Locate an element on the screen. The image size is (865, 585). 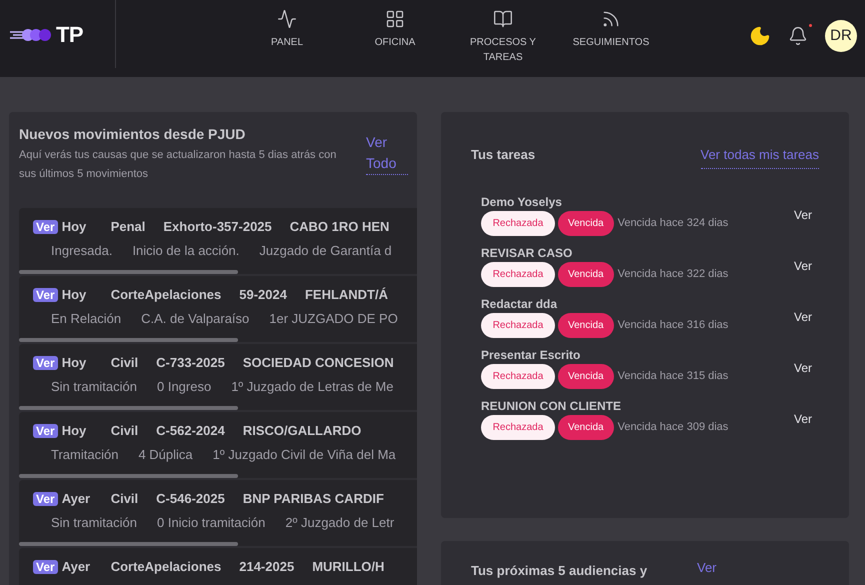
movement-detail: 4 Dúplica is located at coordinates (165, 455).